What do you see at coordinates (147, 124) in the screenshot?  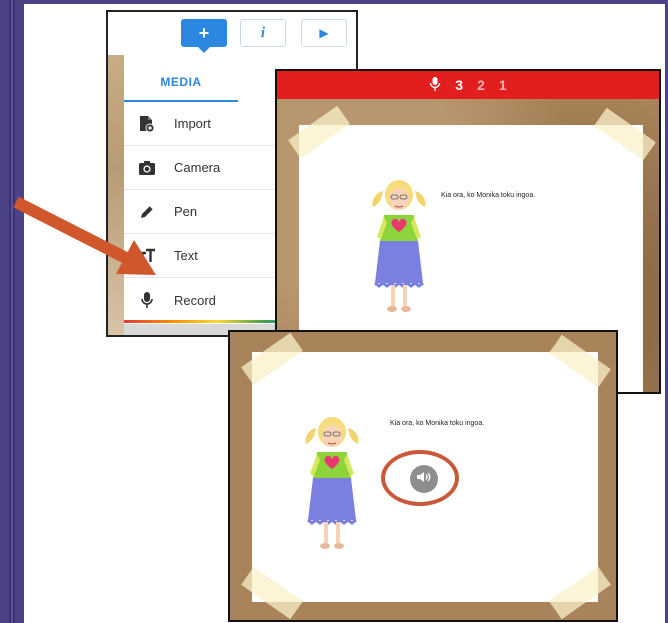 I see `import-icon` at bounding box center [147, 124].